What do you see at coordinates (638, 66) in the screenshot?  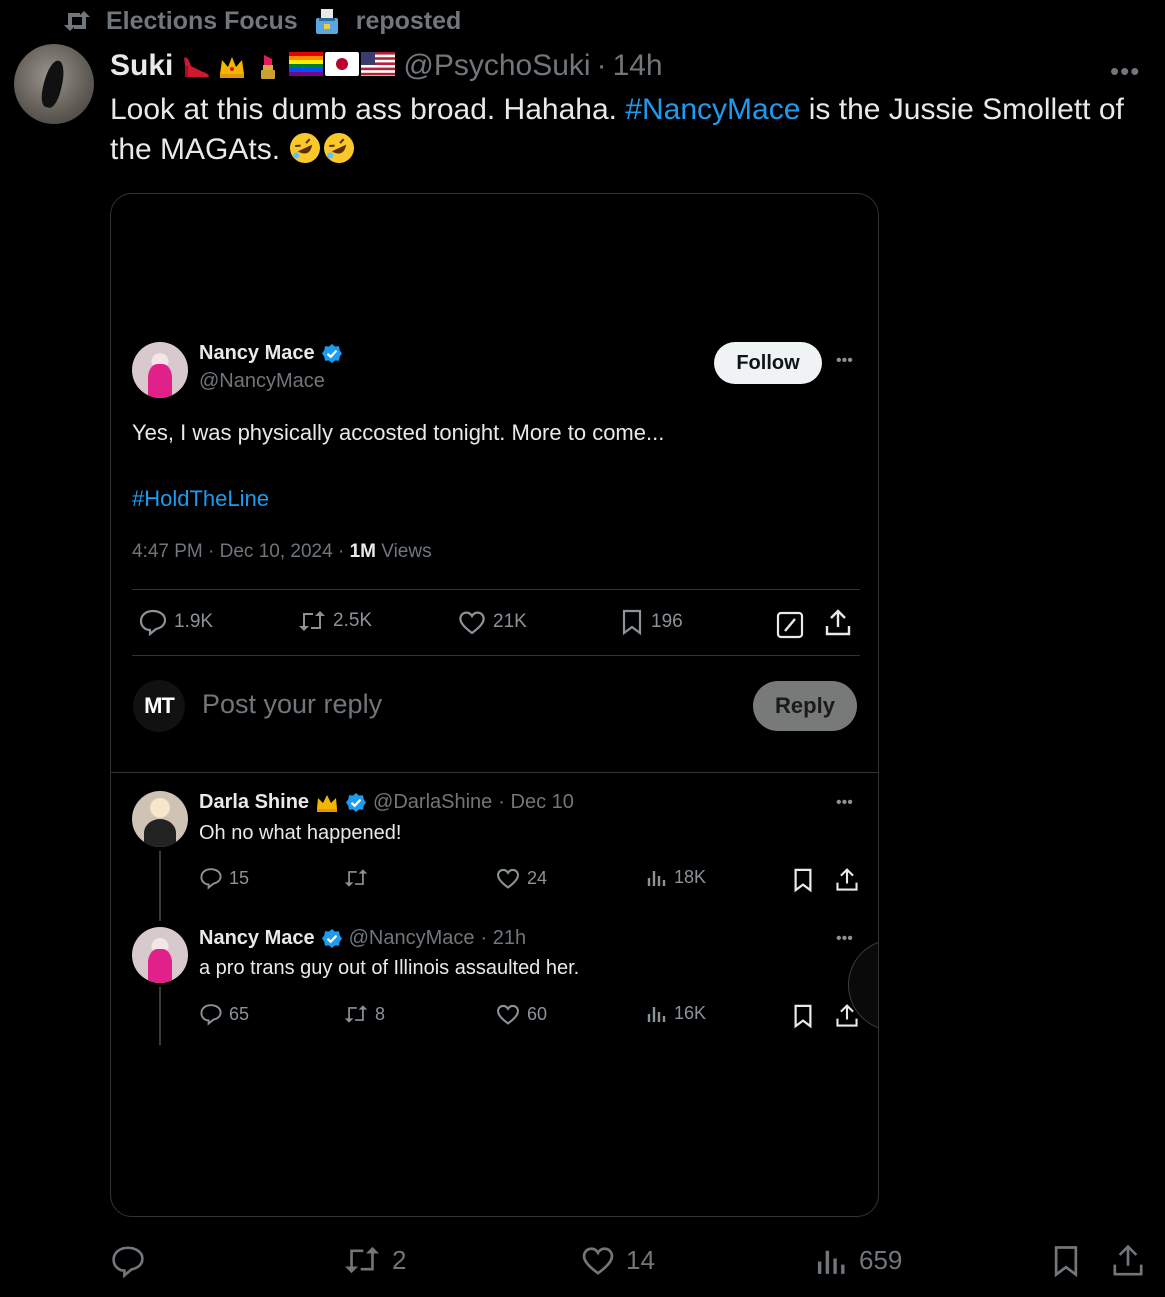 I see `tweet-time: 14h` at bounding box center [638, 66].